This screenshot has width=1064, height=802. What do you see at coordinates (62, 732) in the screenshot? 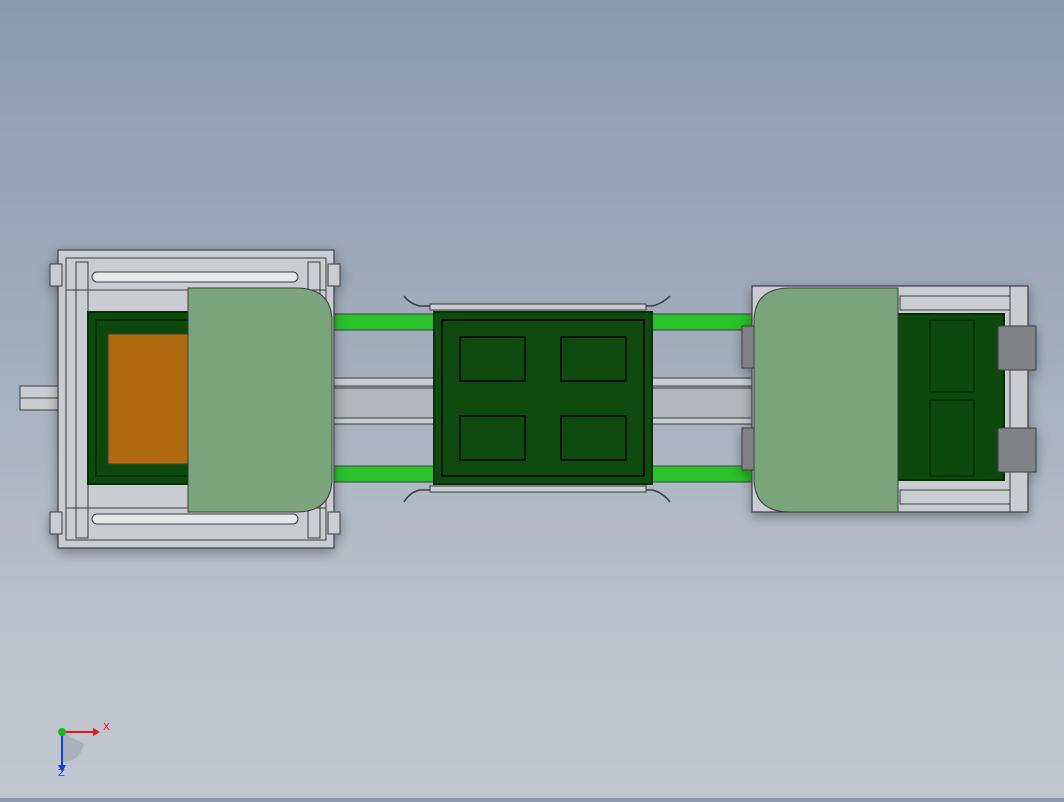
I see `y-axis-dot` at bounding box center [62, 732].